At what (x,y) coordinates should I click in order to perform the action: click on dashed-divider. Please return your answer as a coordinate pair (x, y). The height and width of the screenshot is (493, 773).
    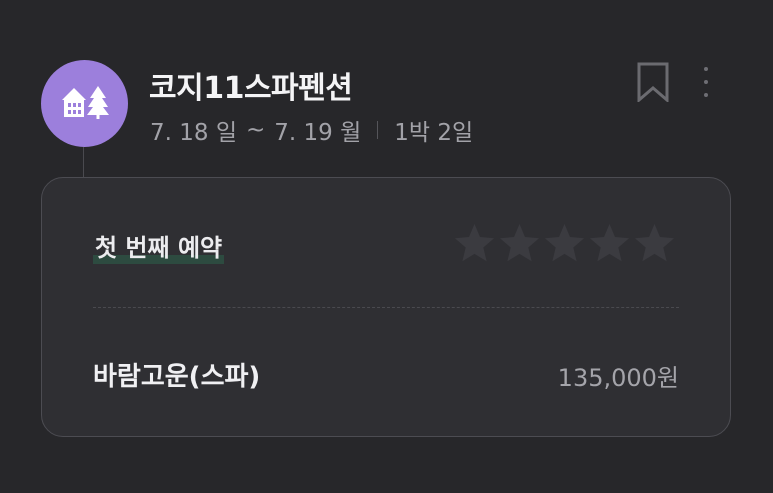
    Looking at the image, I should click on (386, 307).